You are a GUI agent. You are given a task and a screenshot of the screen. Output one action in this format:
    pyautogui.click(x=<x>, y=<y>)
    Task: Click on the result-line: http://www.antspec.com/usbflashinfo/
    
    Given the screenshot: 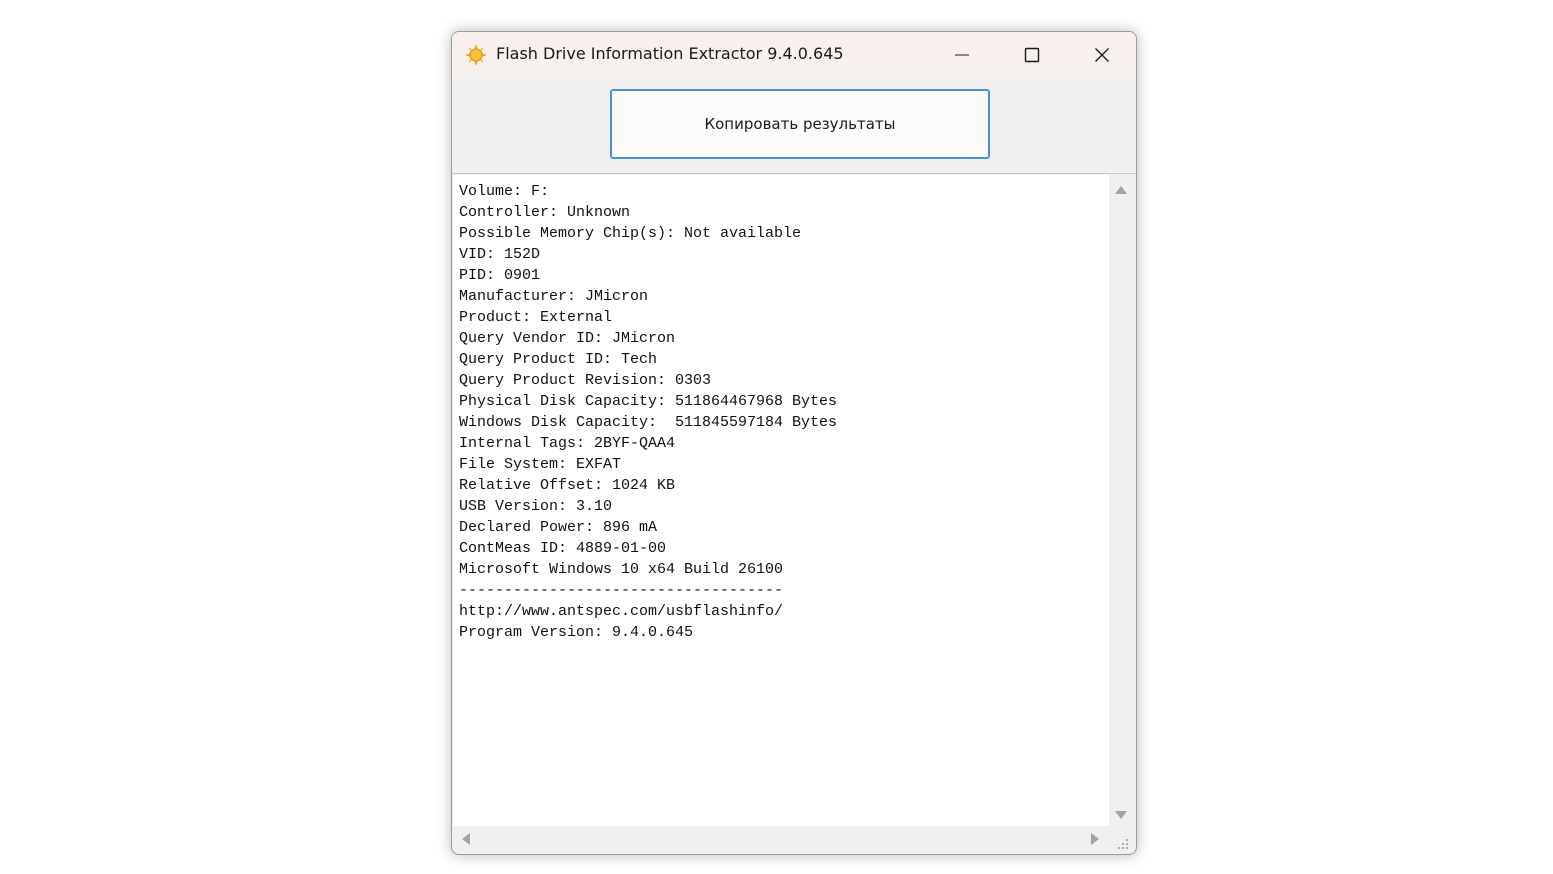 What is the action you would take?
    pyautogui.click(x=621, y=611)
    